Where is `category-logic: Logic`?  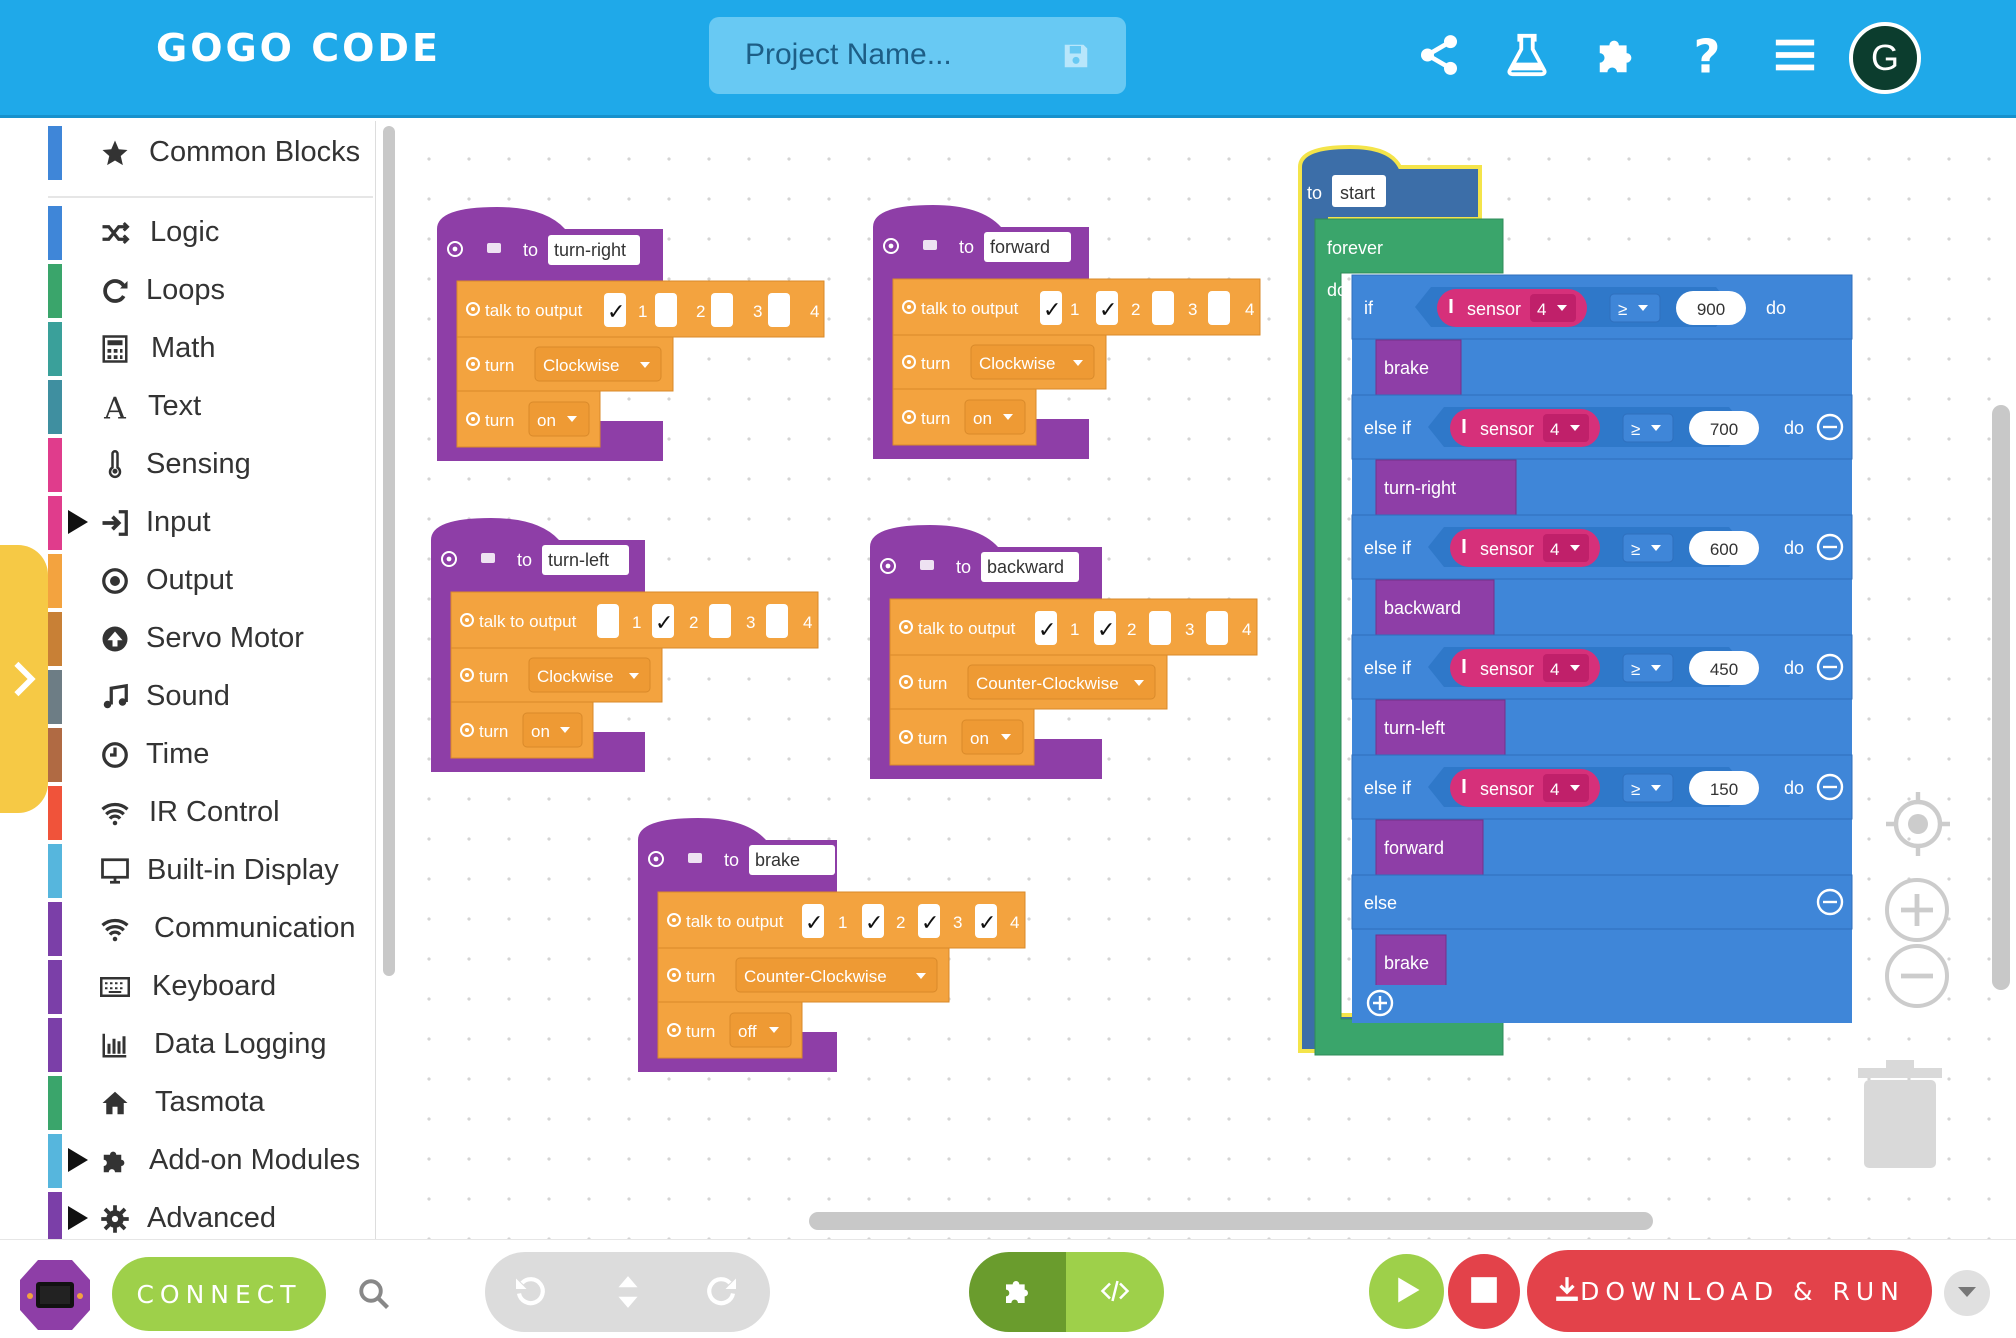
category-logic: Logic is located at coordinates (188, 233).